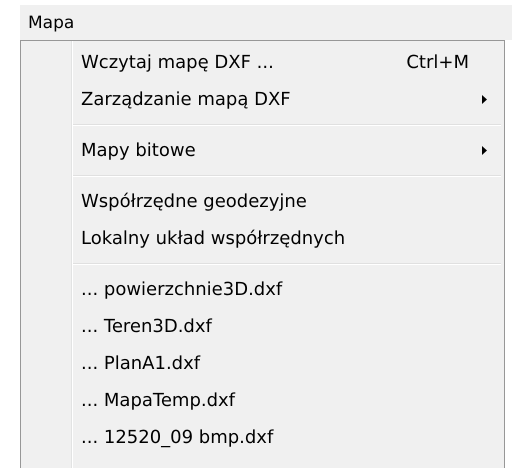 This screenshot has height=468, width=512. What do you see at coordinates (286, 62) in the screenshot?
I see `menu-item: Wczytaj mapę DXF ... Ctrl+M` at bounding box center [286, 62].